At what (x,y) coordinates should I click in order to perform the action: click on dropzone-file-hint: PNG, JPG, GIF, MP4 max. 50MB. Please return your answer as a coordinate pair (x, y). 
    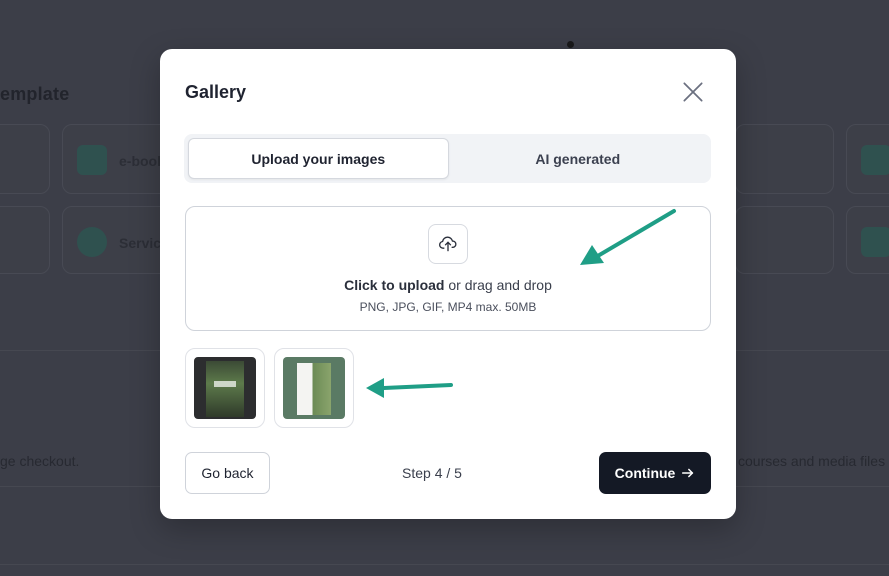
    Looking at the image, I should click on (448, 307).